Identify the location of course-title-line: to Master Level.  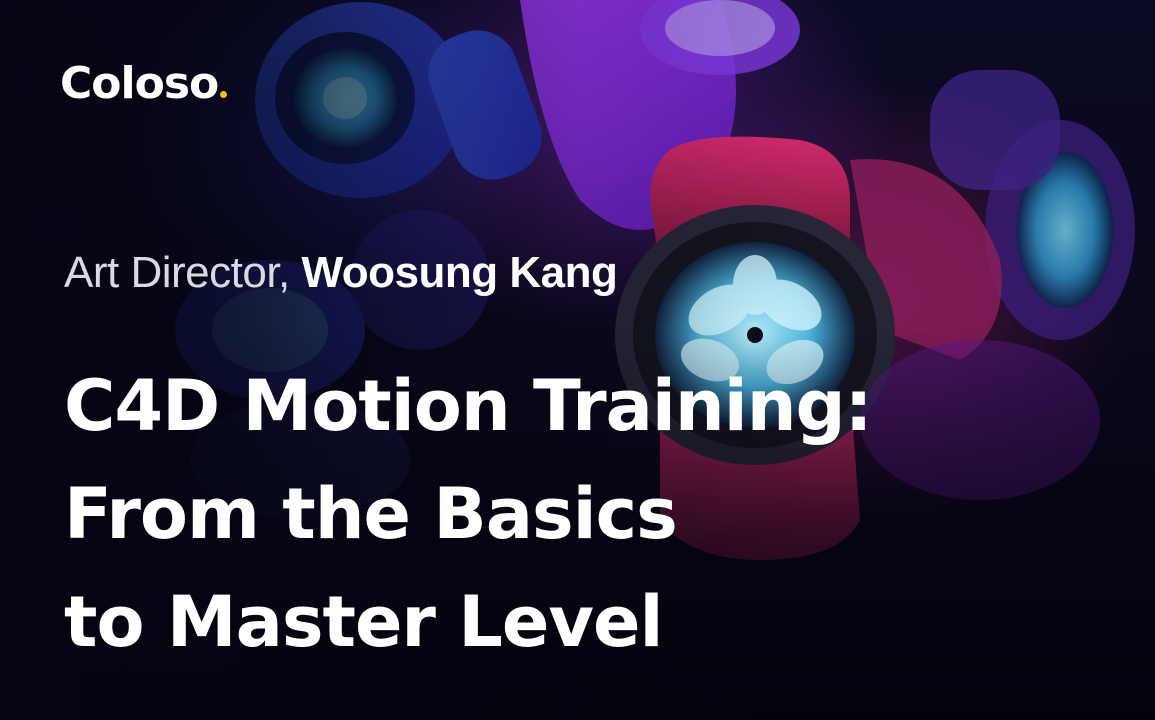
(364, 622).